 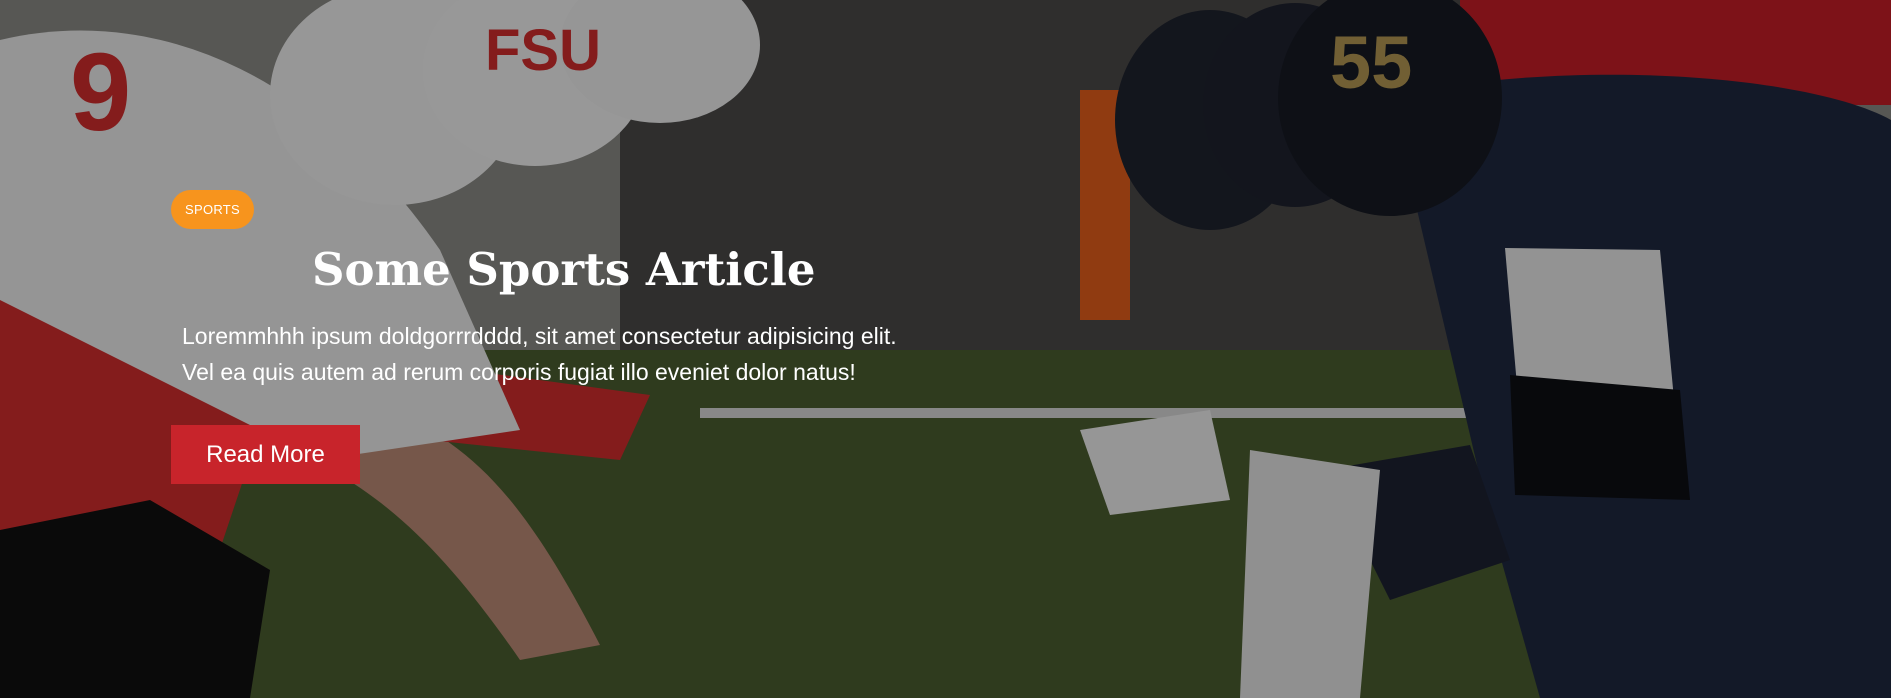 What do you see at coordinates (265, 454) in the screenshot?
I see `read-more-button: Read More` at bounding box center [265, 454].